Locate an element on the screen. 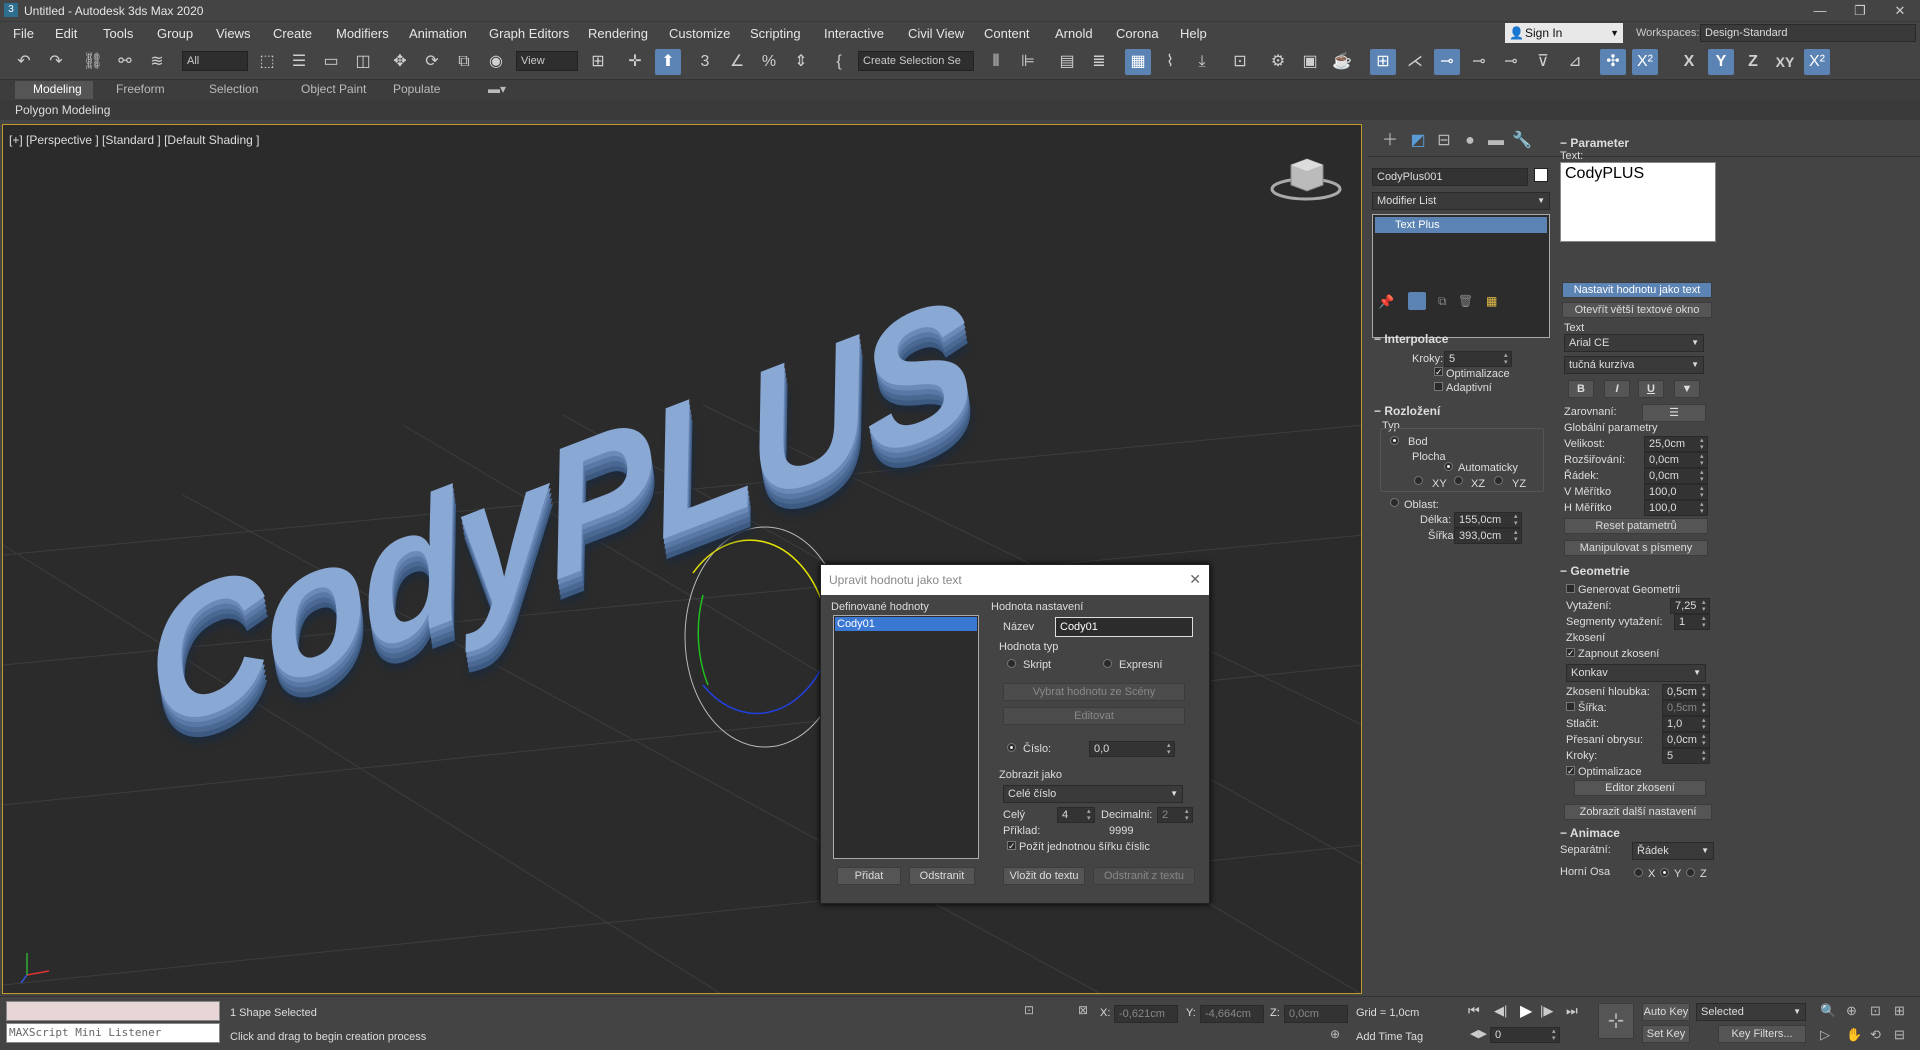  number-spinner: 0,0 is located at coordinates (1132, 749).